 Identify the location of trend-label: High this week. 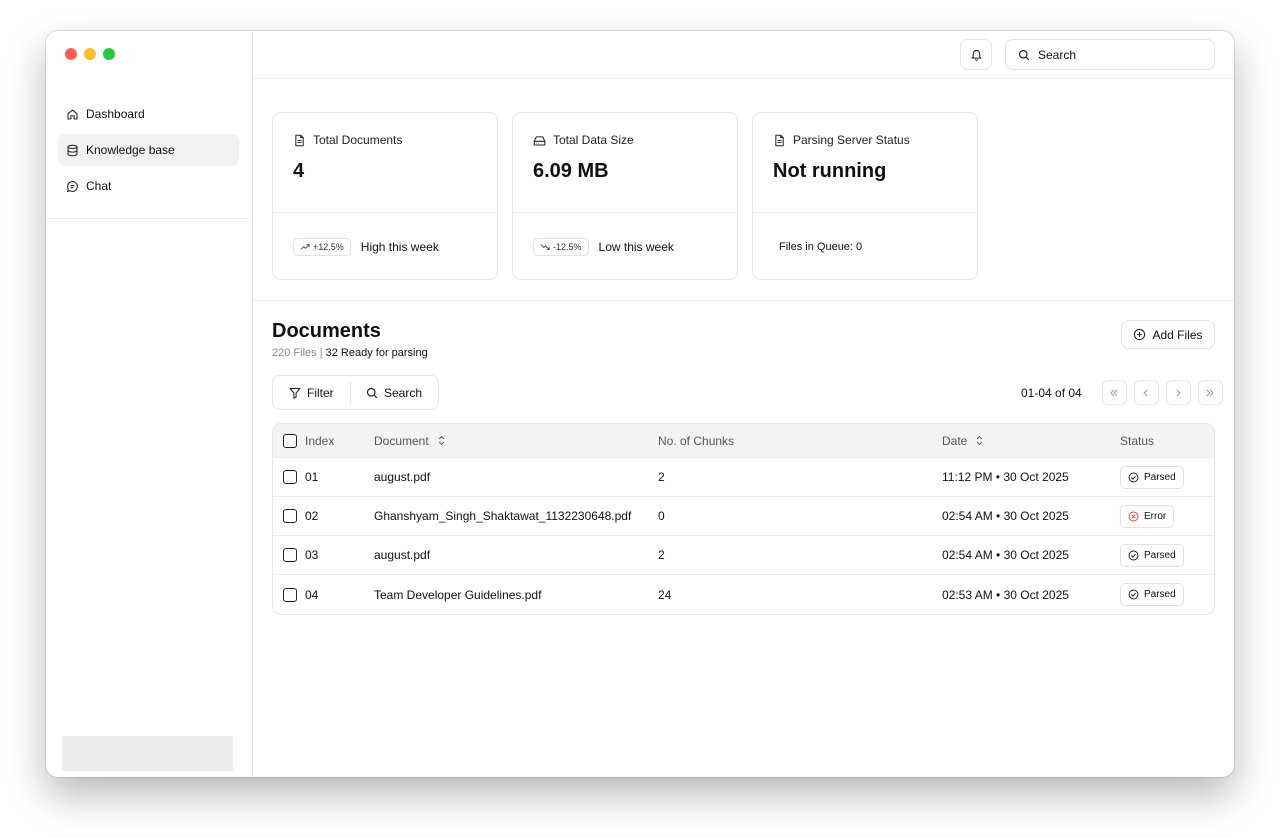
(399, 246).